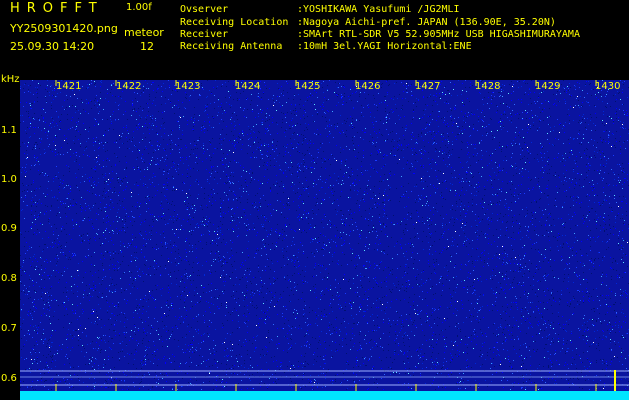  What do you see at coordinates (9, 130) in the screenshot?
I see `y-tick-label: 1.1` at bounding box center [9, 130].